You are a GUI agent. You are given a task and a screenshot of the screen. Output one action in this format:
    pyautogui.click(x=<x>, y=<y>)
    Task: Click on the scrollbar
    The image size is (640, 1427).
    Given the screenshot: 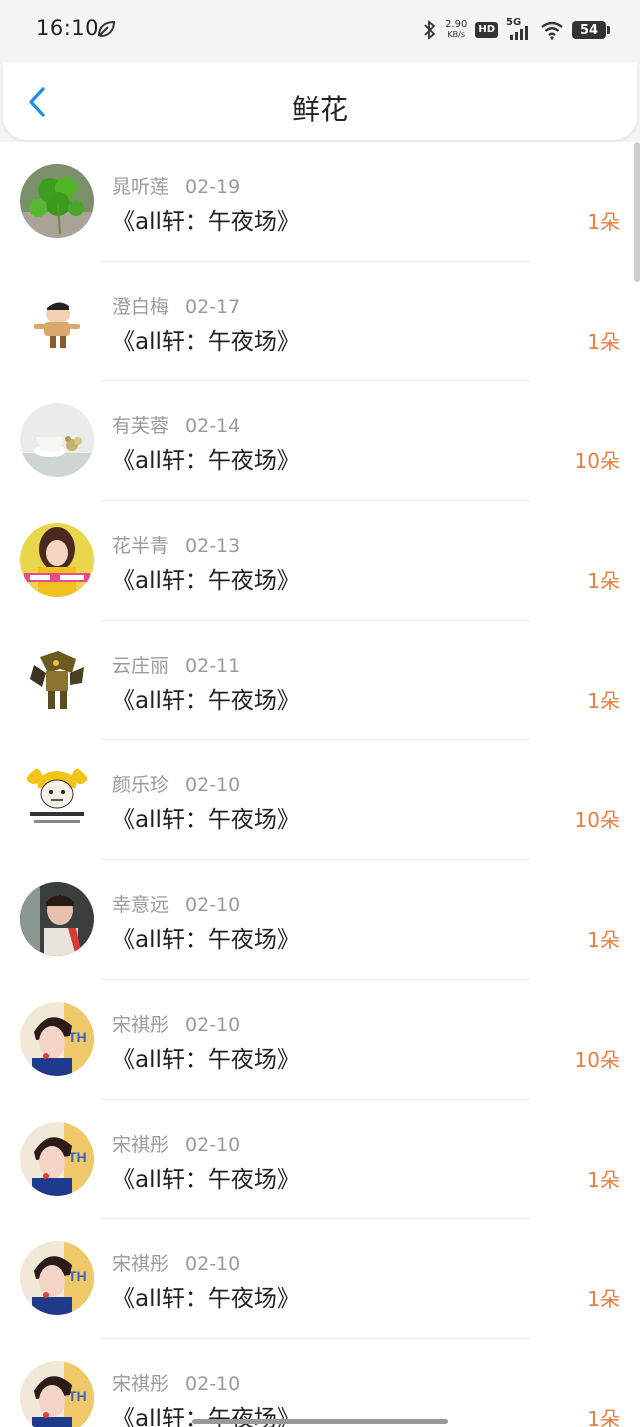 What is the action you would take?
    pyautogui.click(x=637, y=212)
    